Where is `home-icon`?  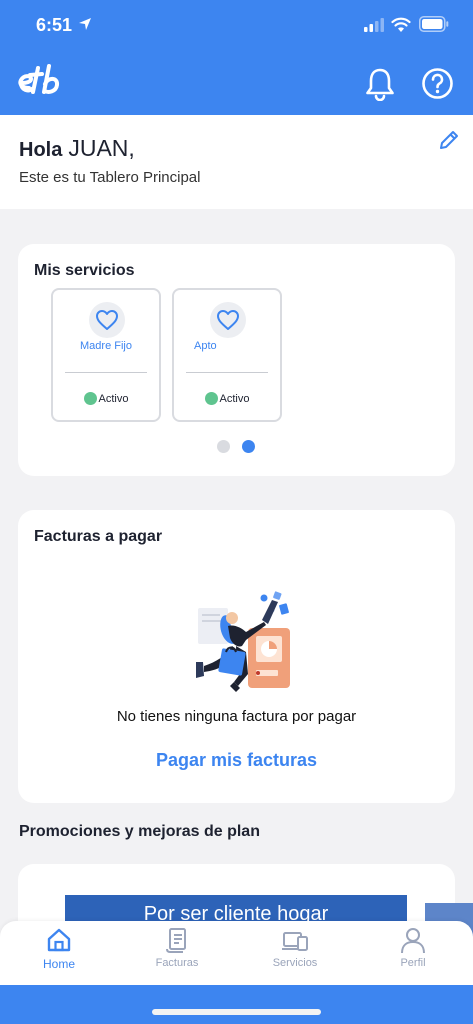 home-icon is located at coordinates (59, 940).